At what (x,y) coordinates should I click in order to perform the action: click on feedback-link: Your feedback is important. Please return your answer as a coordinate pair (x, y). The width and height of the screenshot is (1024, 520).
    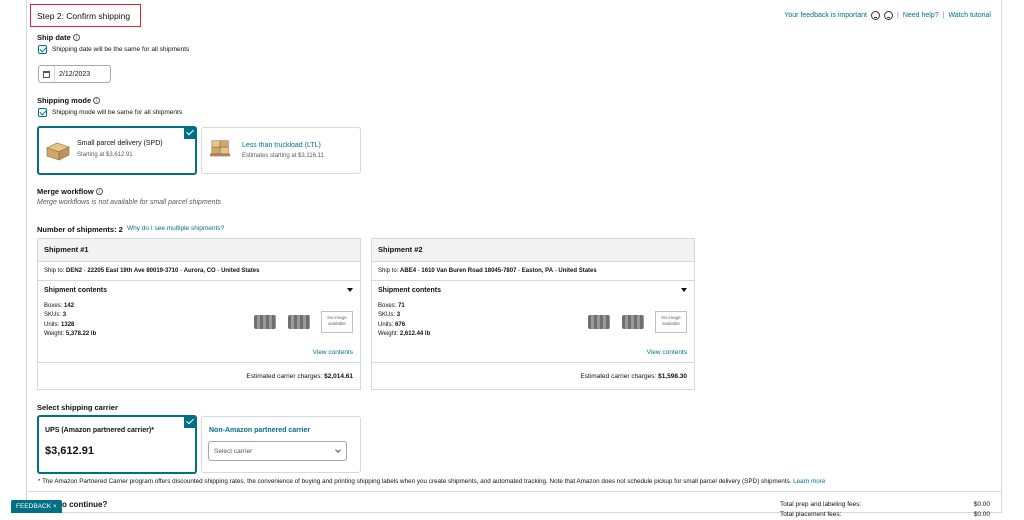
    Looking at the image, I should click on (825, 15).